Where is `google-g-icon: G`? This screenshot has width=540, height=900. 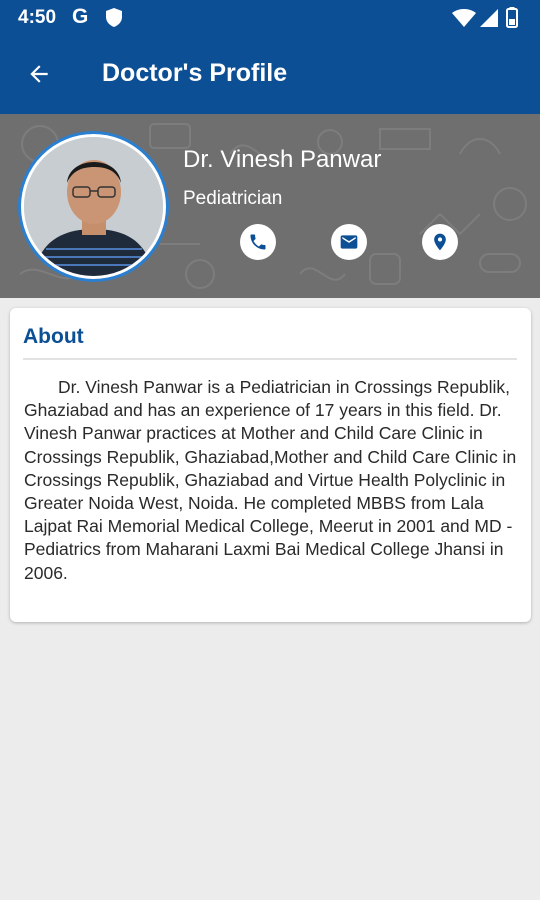
google-g-icon: G is located at coordinates (80, 16).